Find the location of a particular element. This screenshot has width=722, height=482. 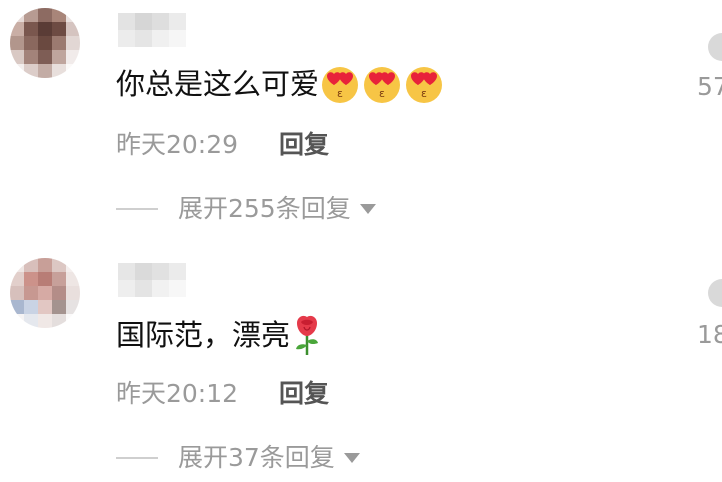

like-count: 57 is located at coordinates (709, 86).